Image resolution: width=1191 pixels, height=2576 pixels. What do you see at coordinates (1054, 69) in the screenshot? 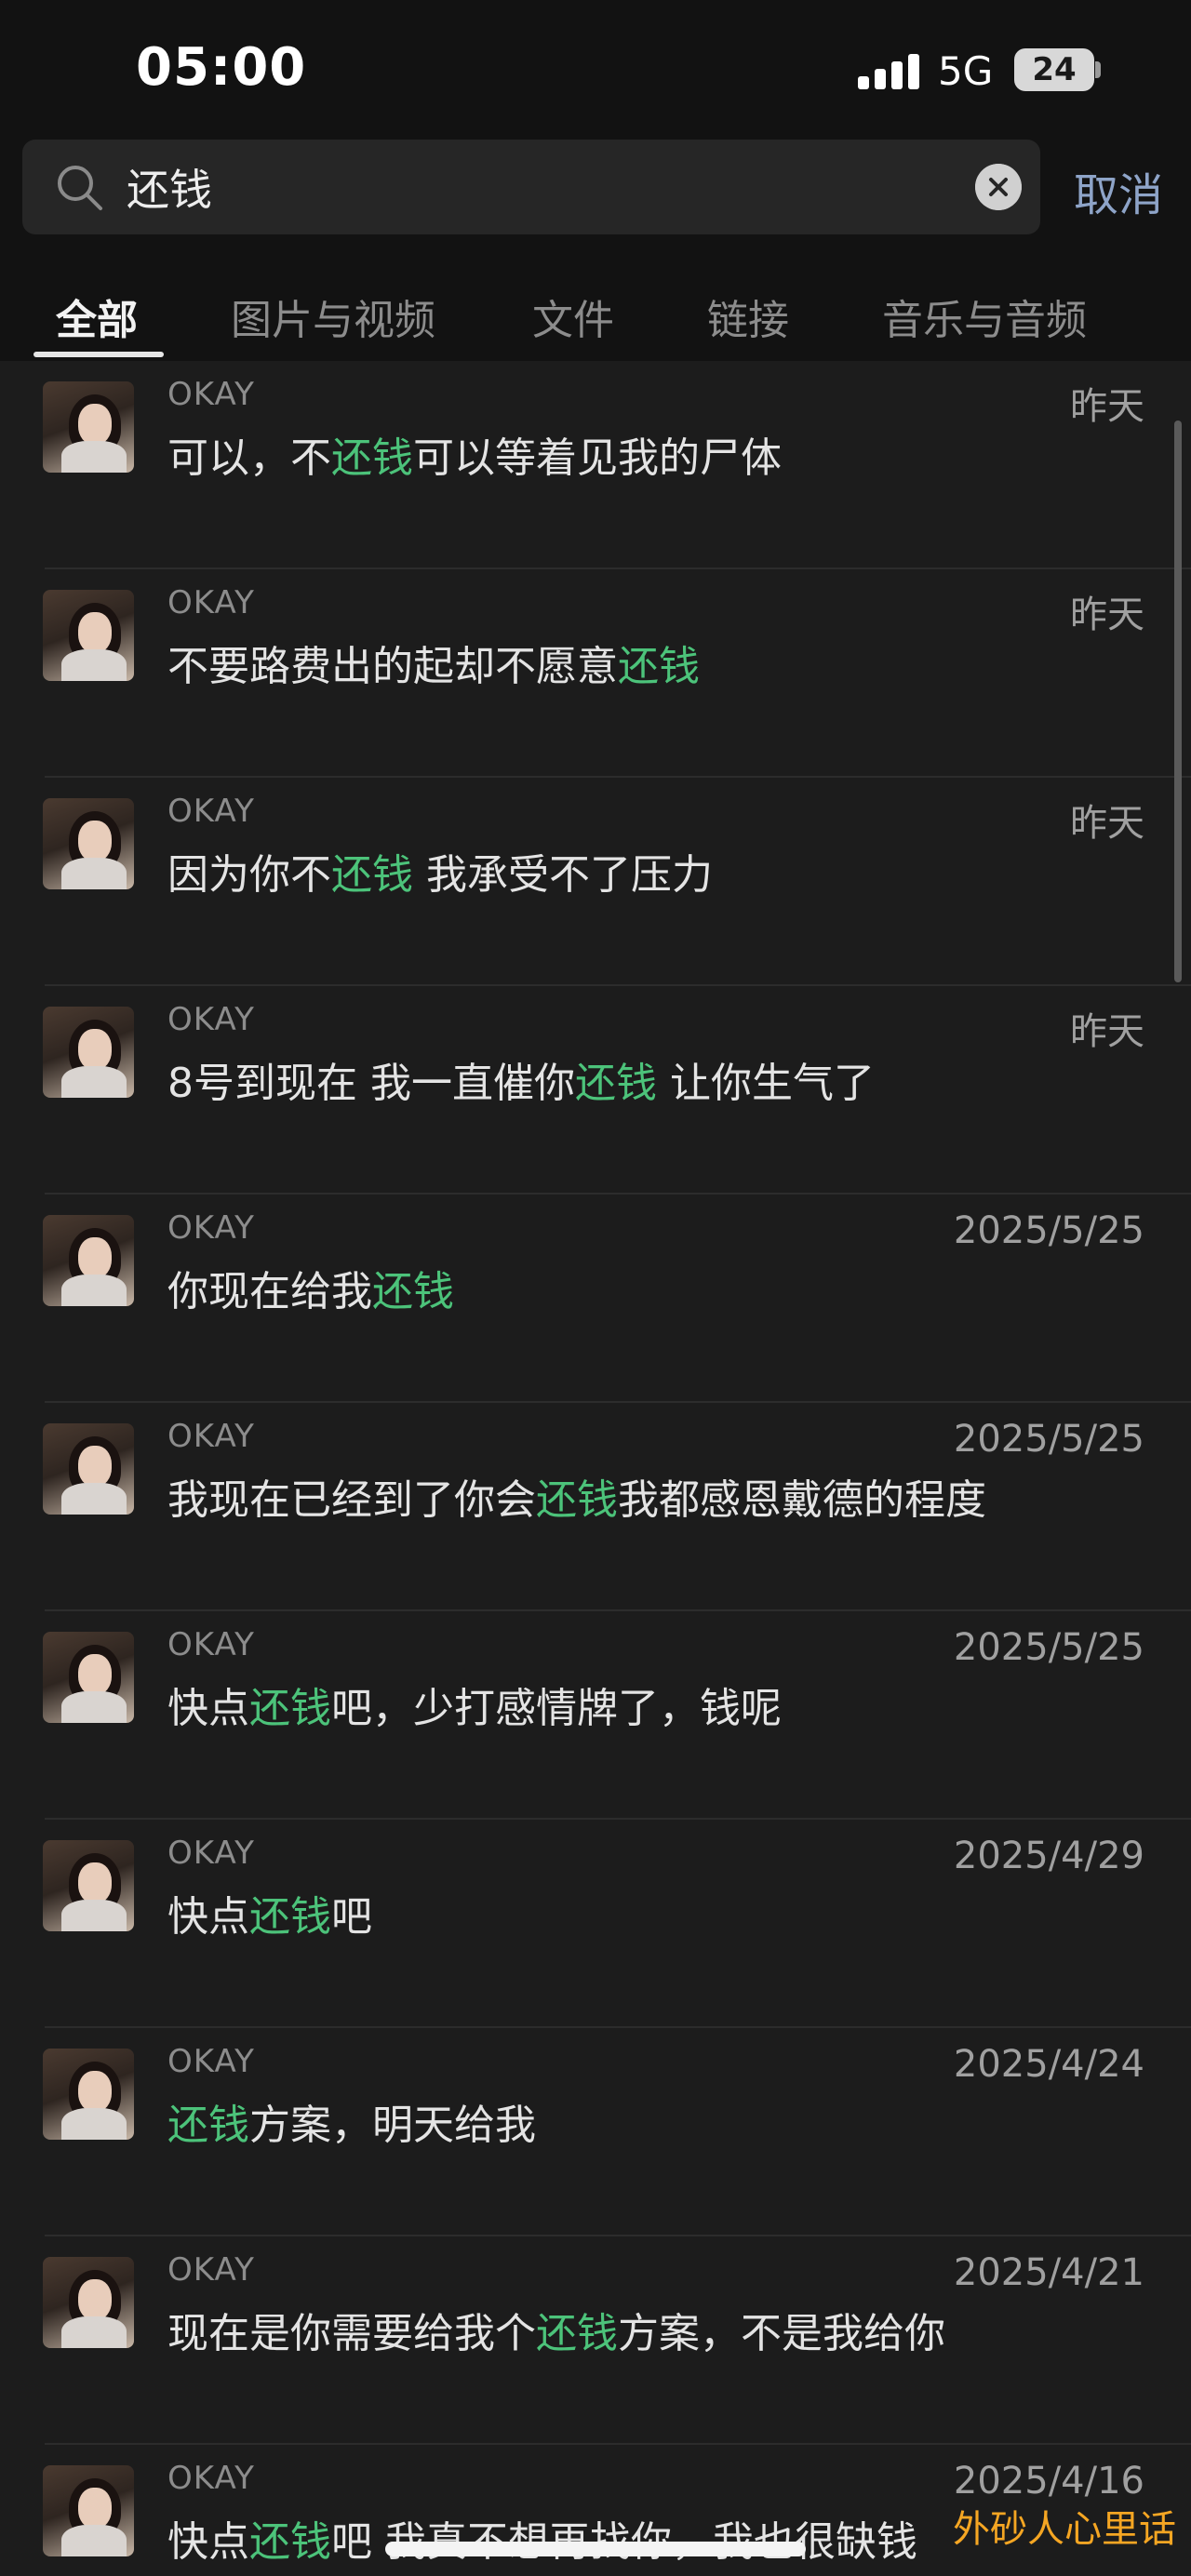
I see `battery-icon: 24` at bounding box center [1054, 69].